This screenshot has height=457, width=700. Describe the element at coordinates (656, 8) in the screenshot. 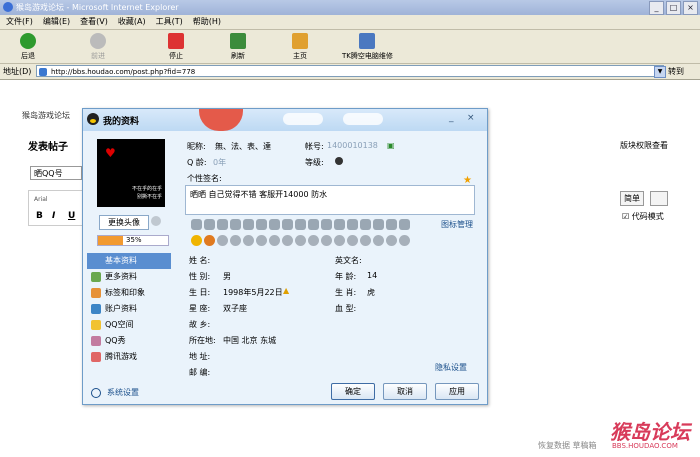

I see `minimize-icon: _` at that location.